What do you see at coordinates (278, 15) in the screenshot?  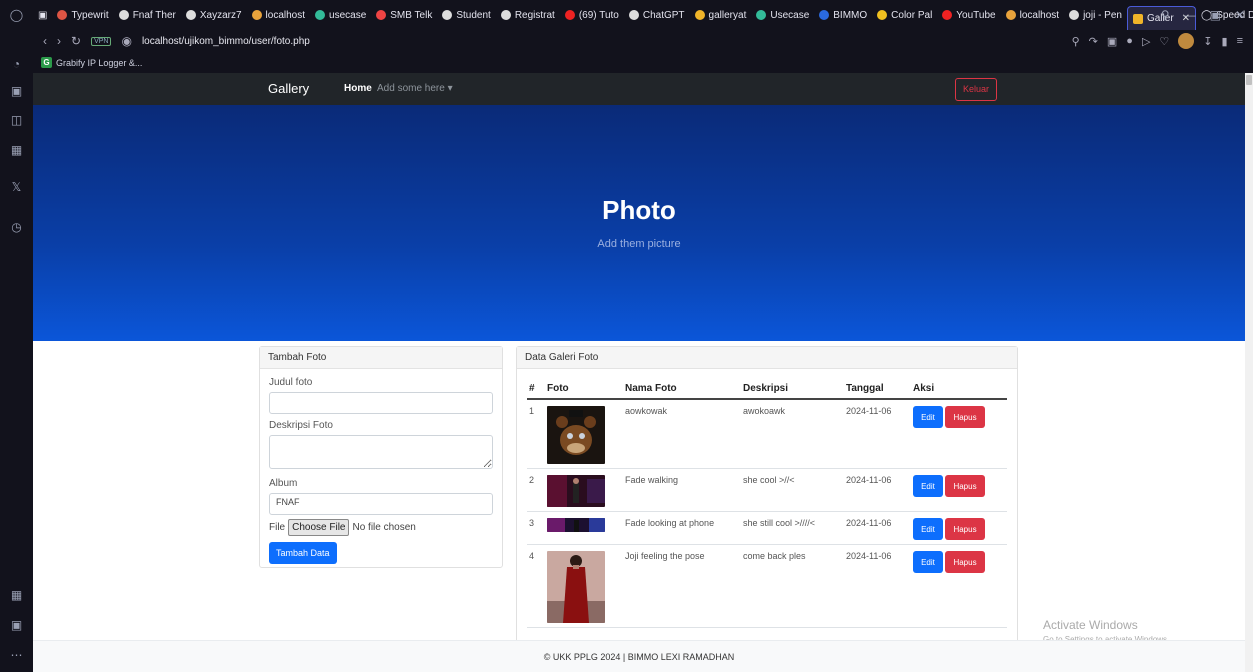 I see `tab-4: localhost` at bounding box center [278, 15].